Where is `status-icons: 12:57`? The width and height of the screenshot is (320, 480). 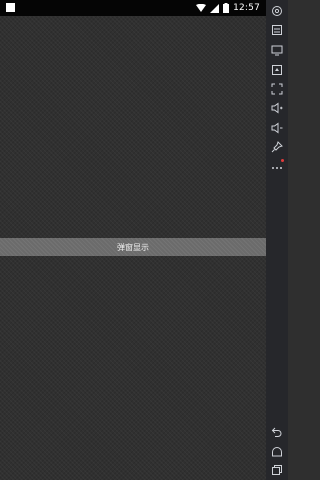 status-icons: 12:57 is located at coordinates (228, 8).